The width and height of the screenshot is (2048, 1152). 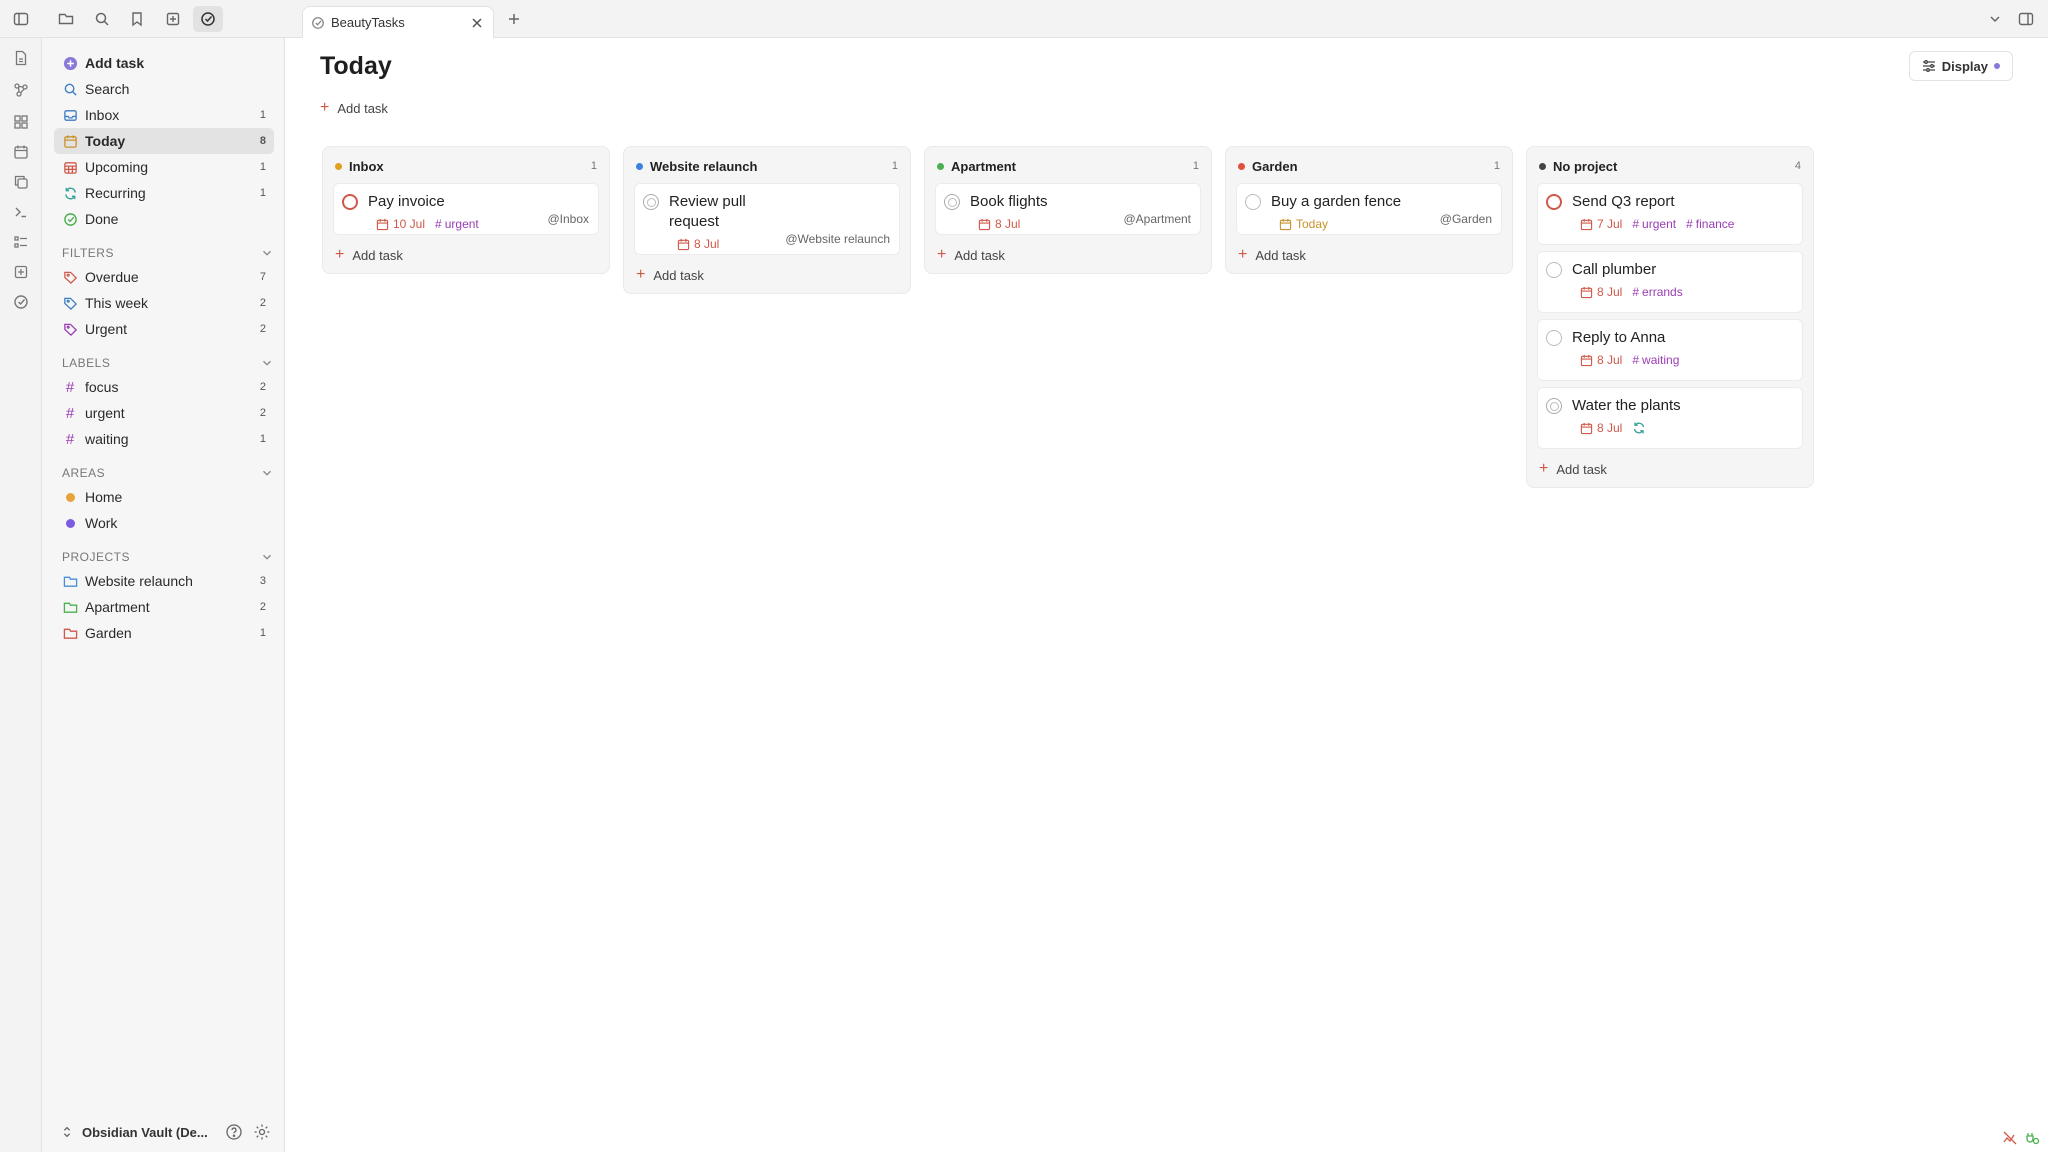 What do you see at coordinates (67, 1132) in the screenshot?
I see `chevron-updown-icon` at bounding box center [67, 1132].